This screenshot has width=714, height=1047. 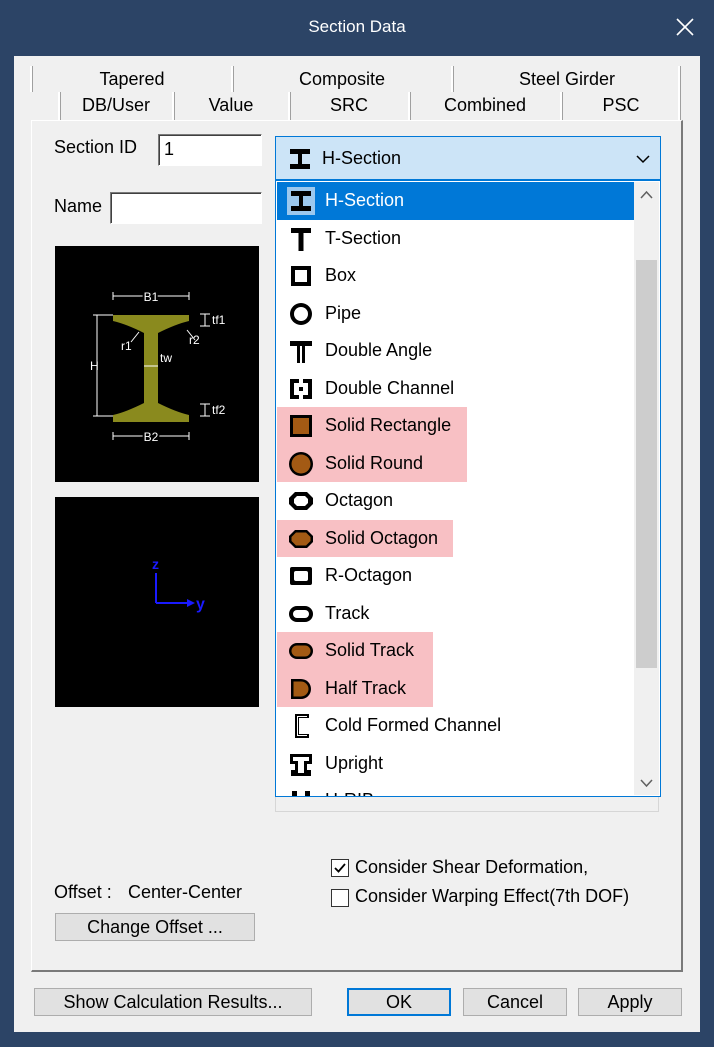 I want to click on list-item-label: Box, so click(x=341, y=275).